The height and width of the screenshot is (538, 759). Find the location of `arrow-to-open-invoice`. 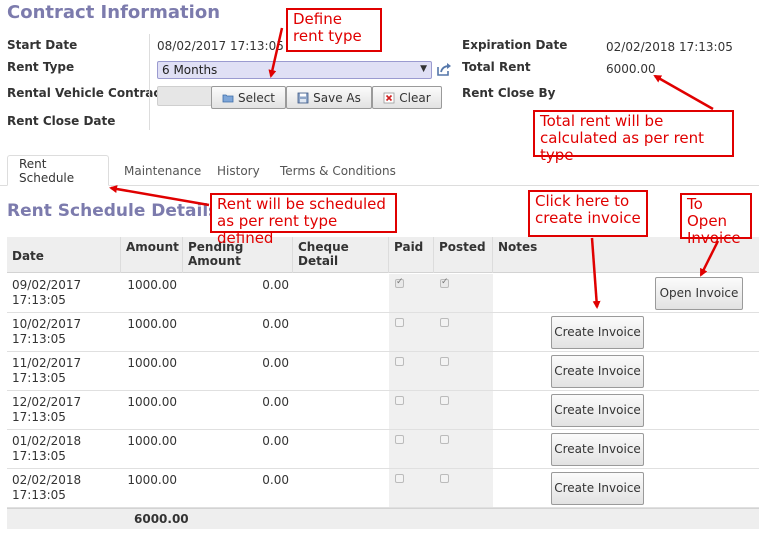

arrow-to-open-invoice is located at coordinates (709, 258).